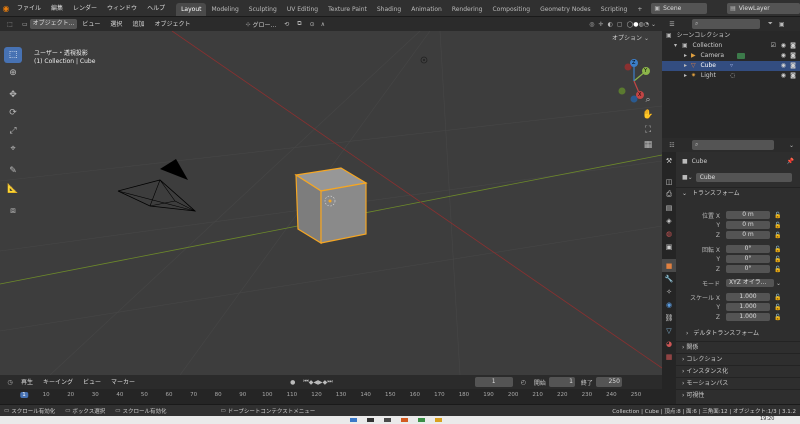 The height and width of the screenshot is (424, 800). What do you see at coordinates (748, 235) in the screenshot?
I see `location-z-field: 0 m` at bounding box center [748, 235].